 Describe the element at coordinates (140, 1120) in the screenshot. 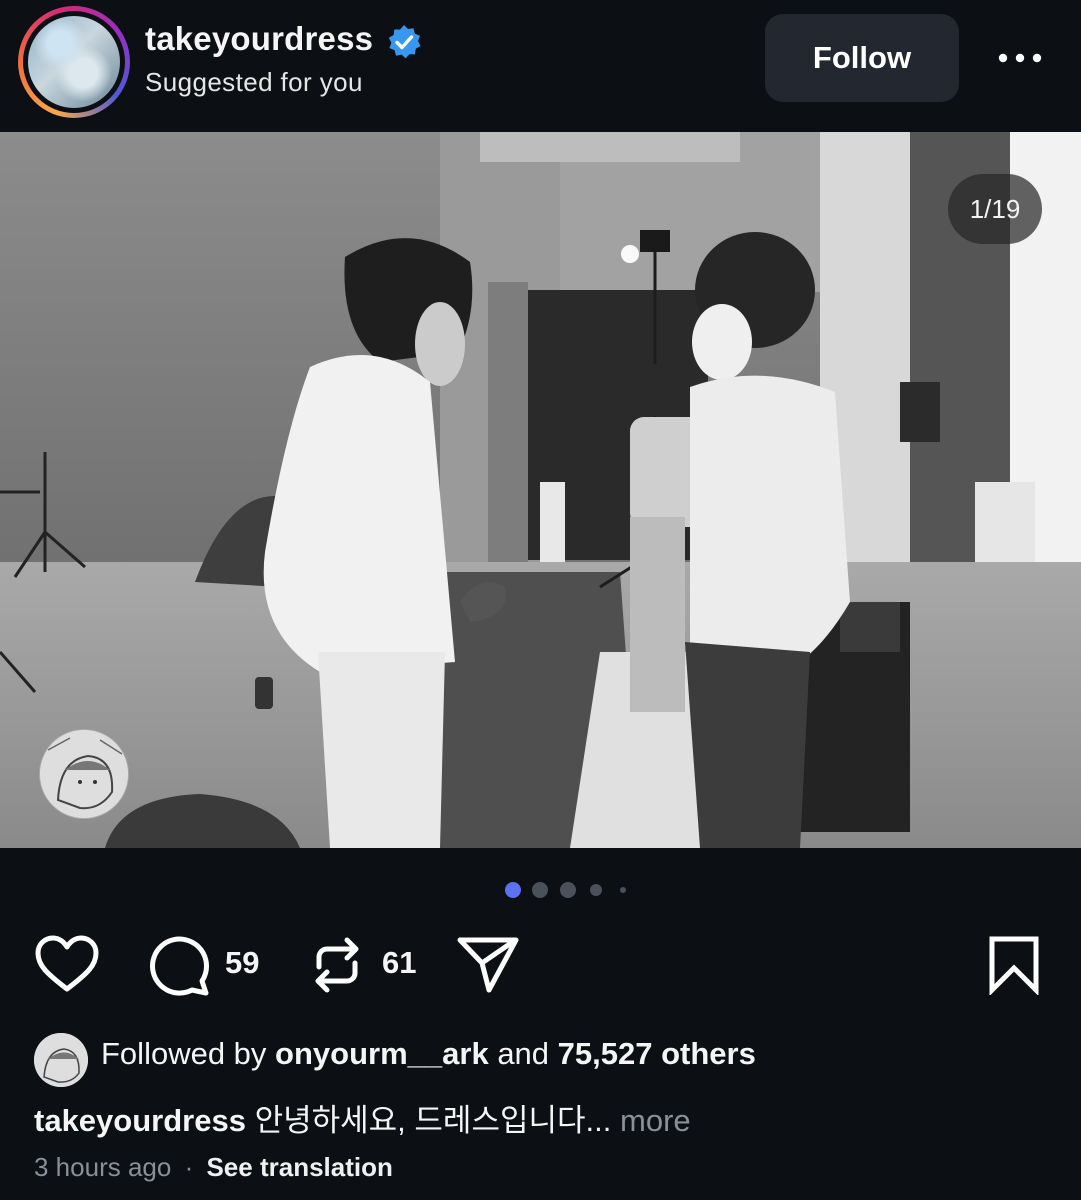

I see `caption-username: takeyourdress` at that location.